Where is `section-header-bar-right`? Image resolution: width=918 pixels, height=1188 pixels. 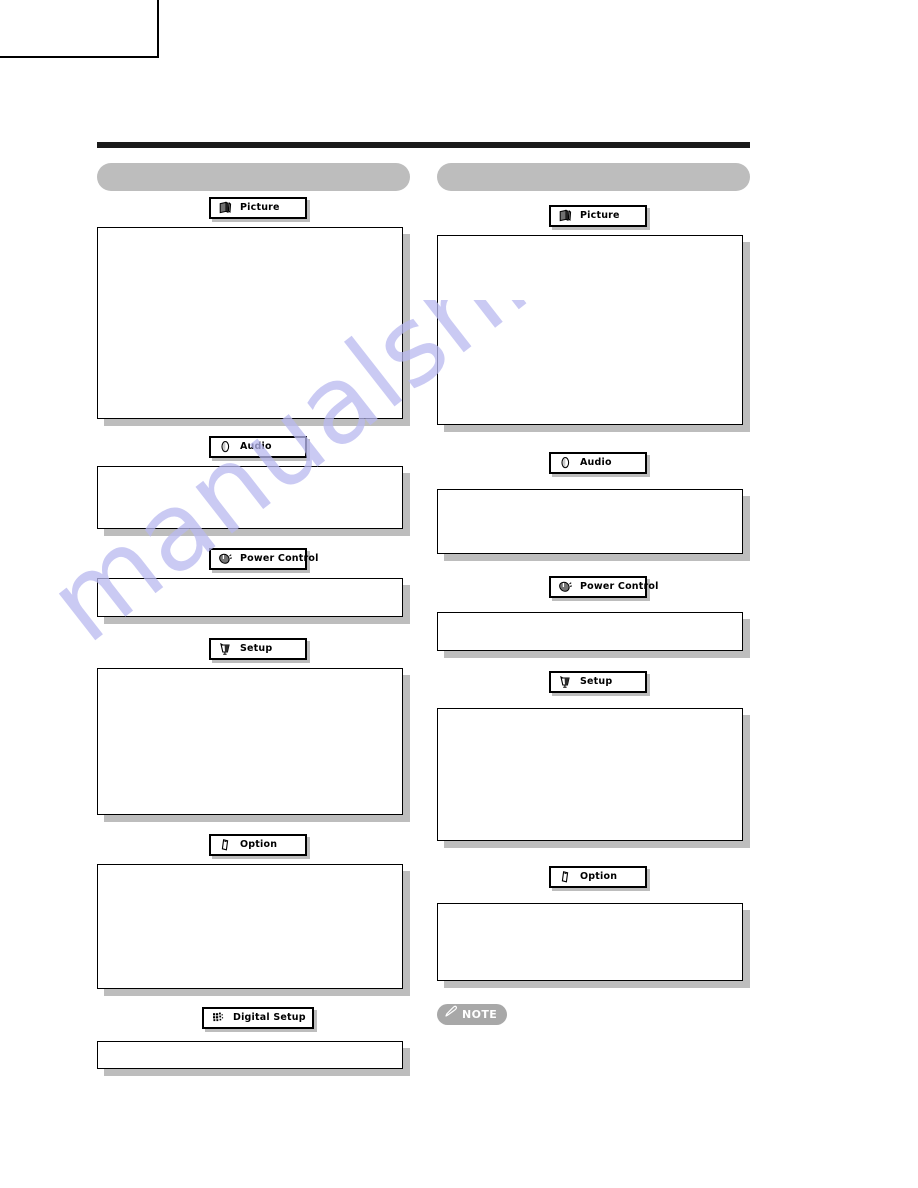 section-header-bar-right is located at coordinates (593, 177).